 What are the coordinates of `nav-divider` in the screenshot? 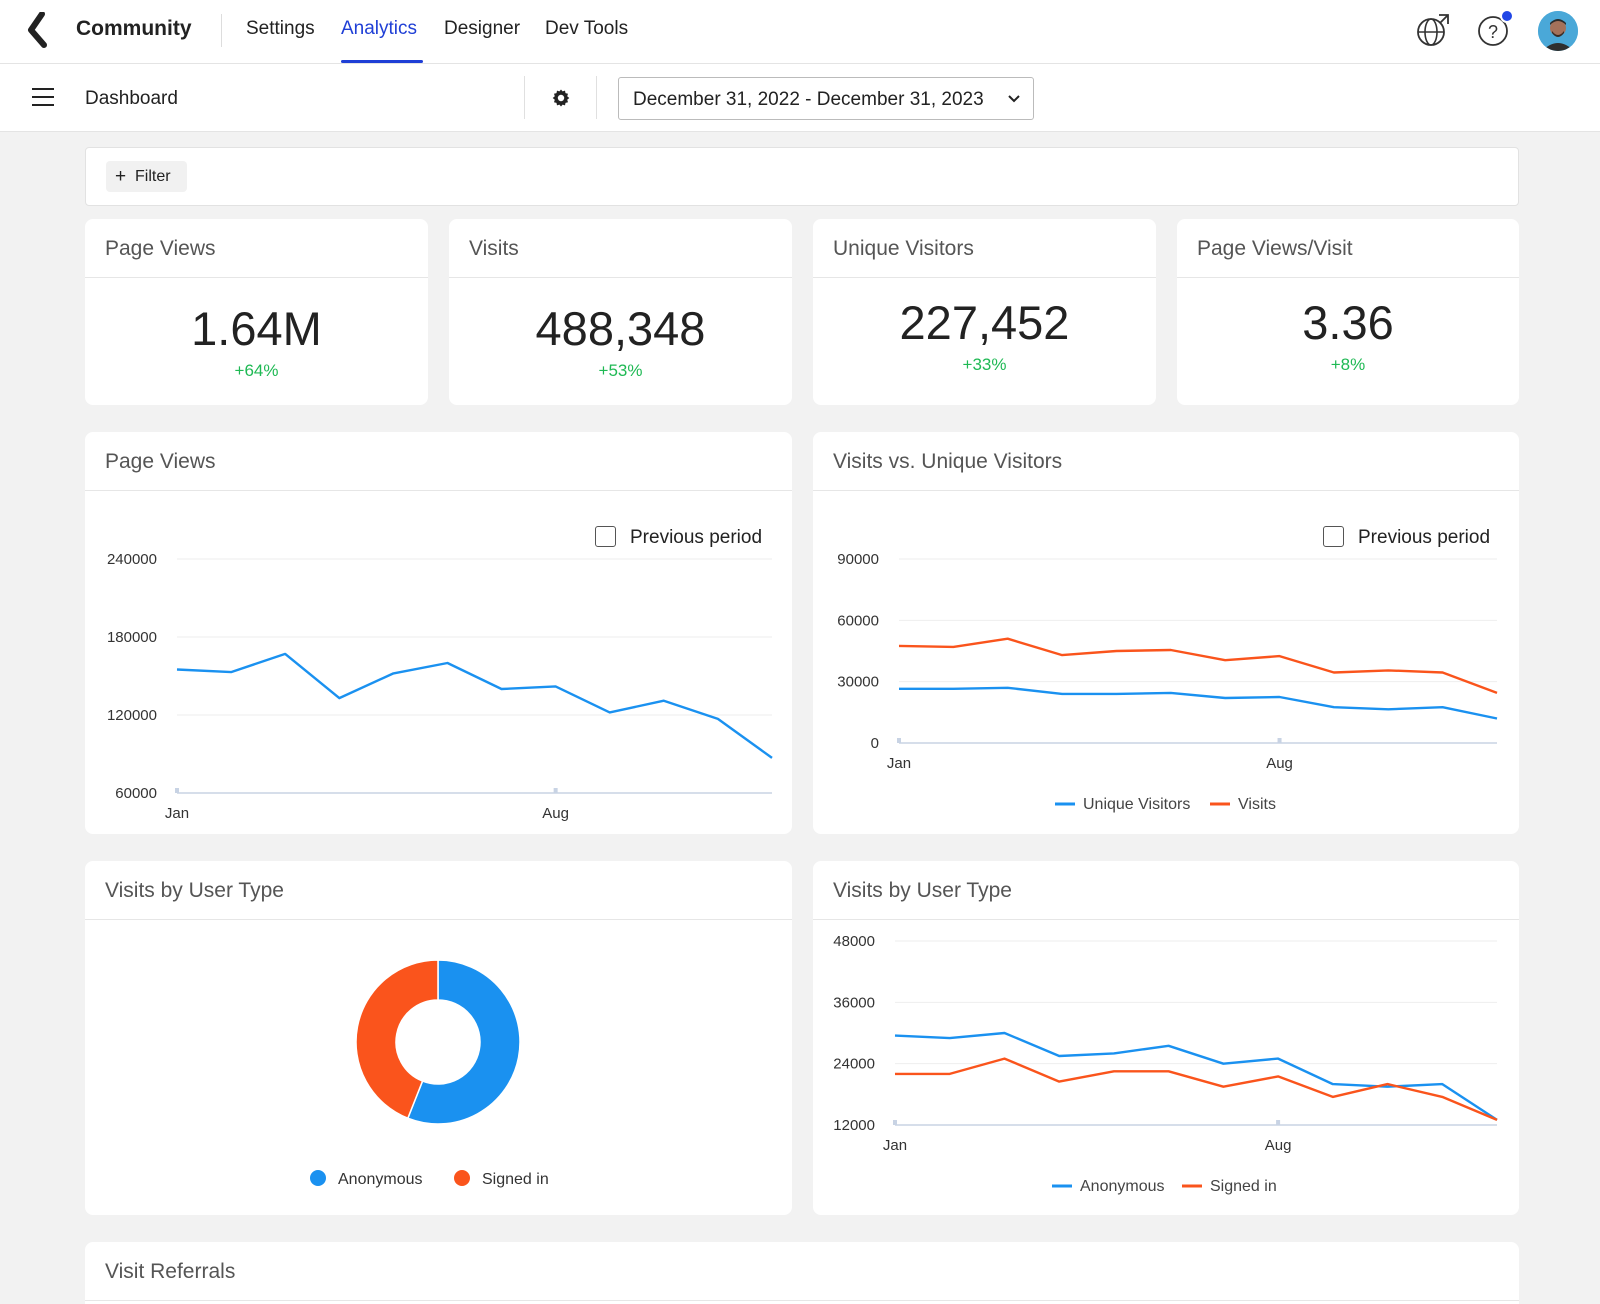 It's located at (221, 30).